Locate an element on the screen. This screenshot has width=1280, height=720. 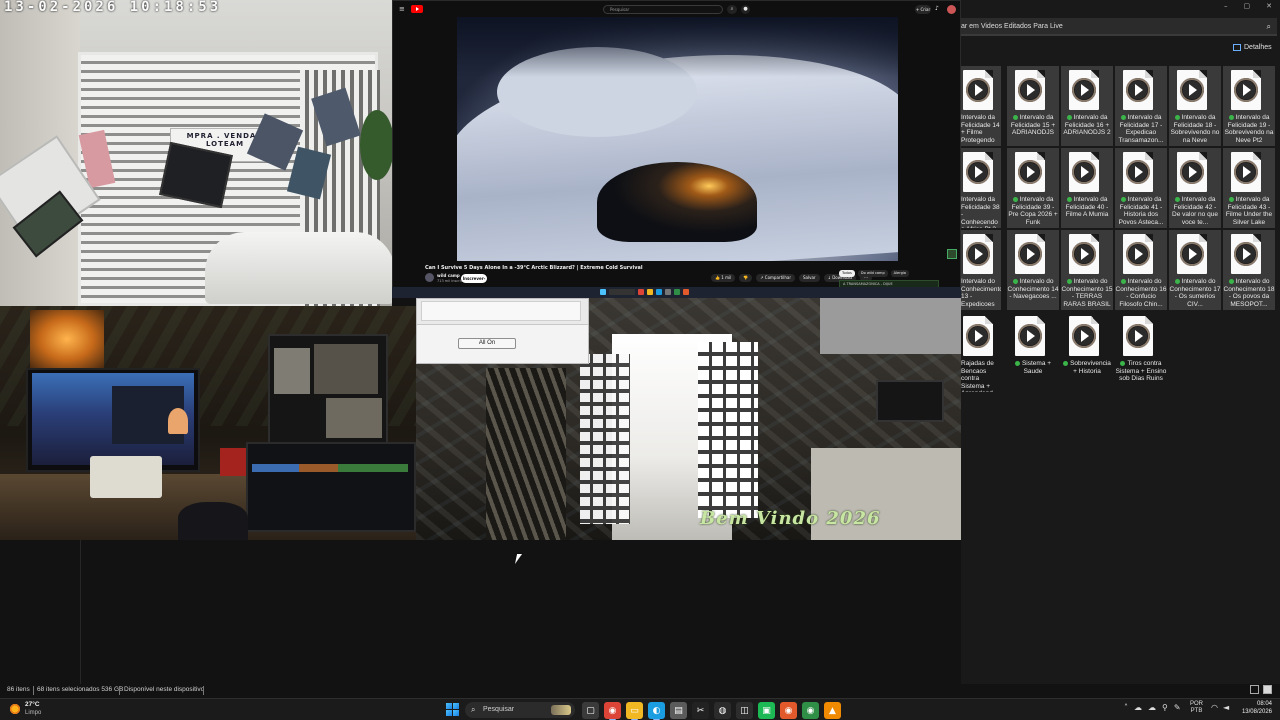
maximize-icon: ▢ is located at coordinates (1247, 6).